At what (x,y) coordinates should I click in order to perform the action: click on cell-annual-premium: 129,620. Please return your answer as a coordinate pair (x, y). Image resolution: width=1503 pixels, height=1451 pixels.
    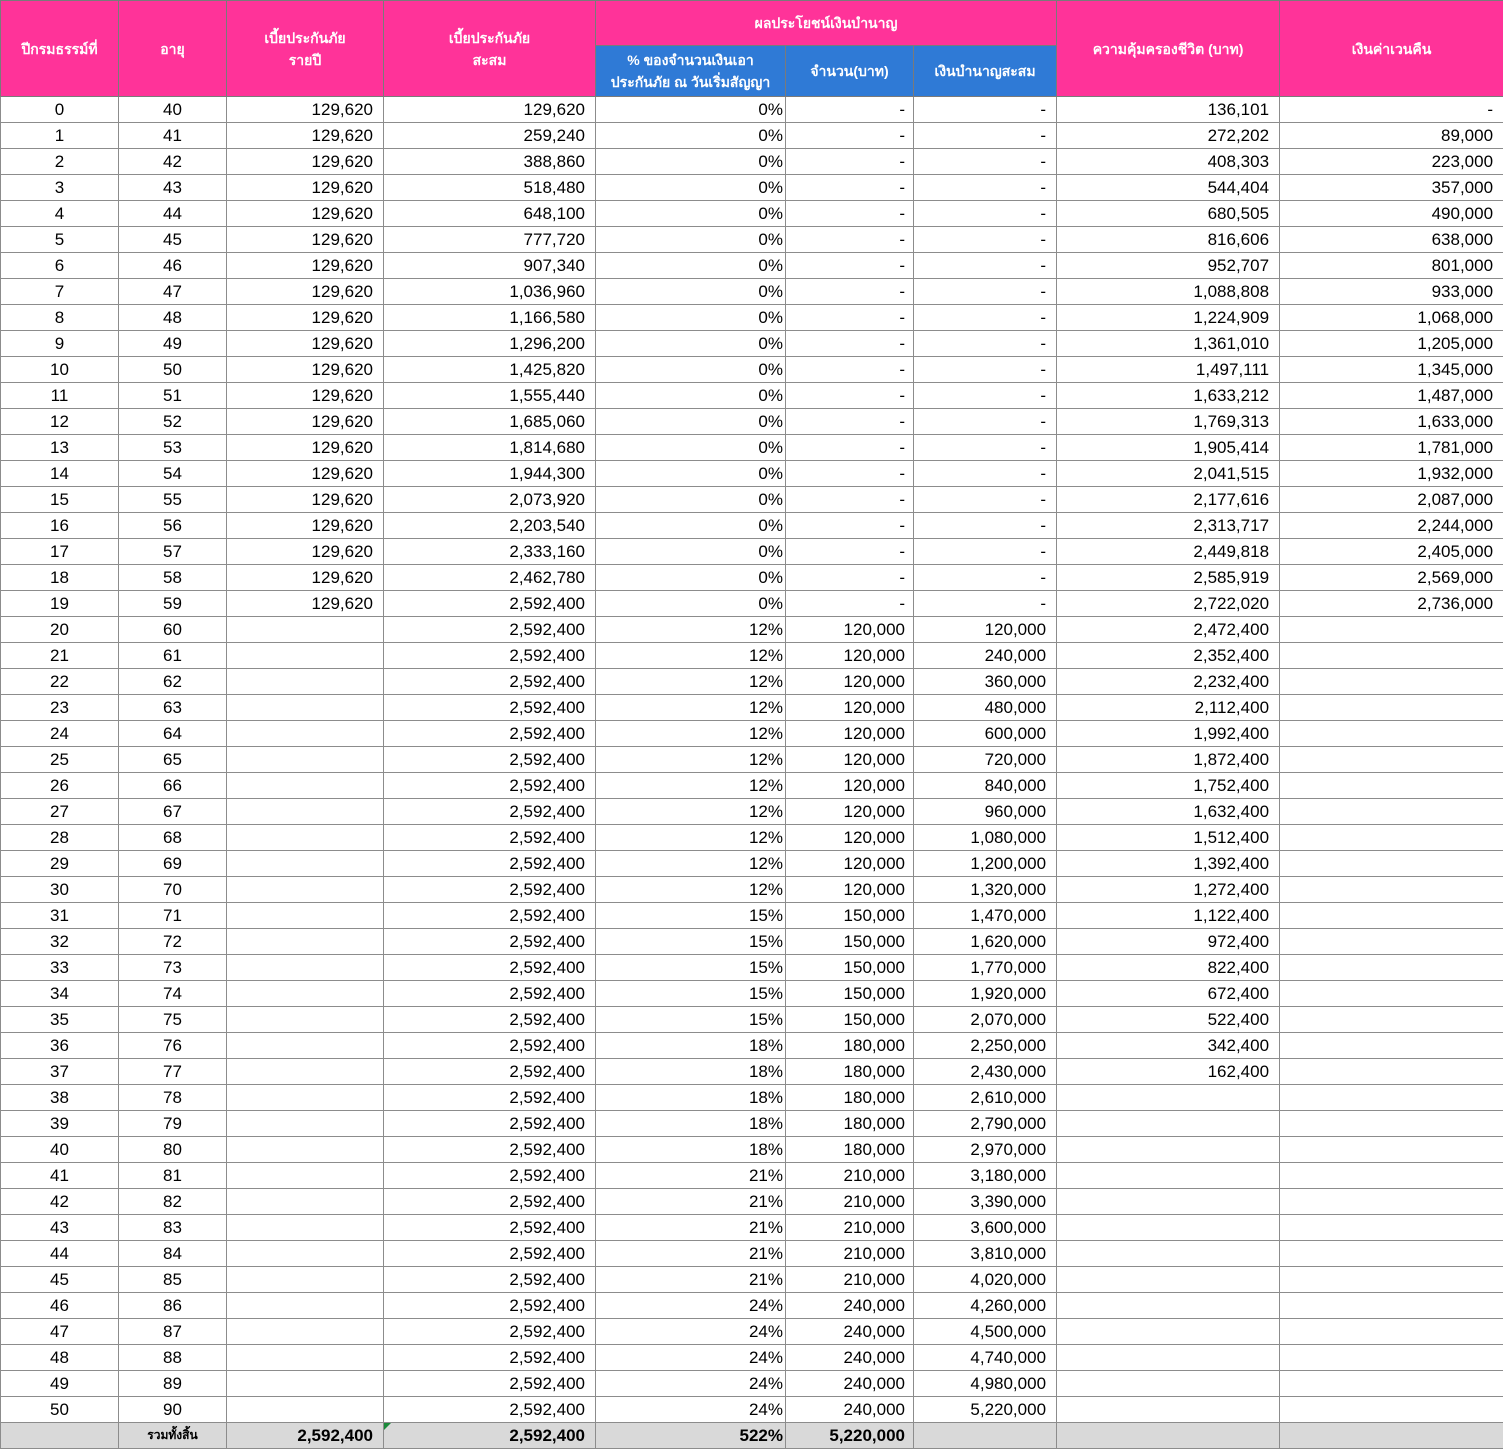
    Looking at the image, I should click on (305, 551).